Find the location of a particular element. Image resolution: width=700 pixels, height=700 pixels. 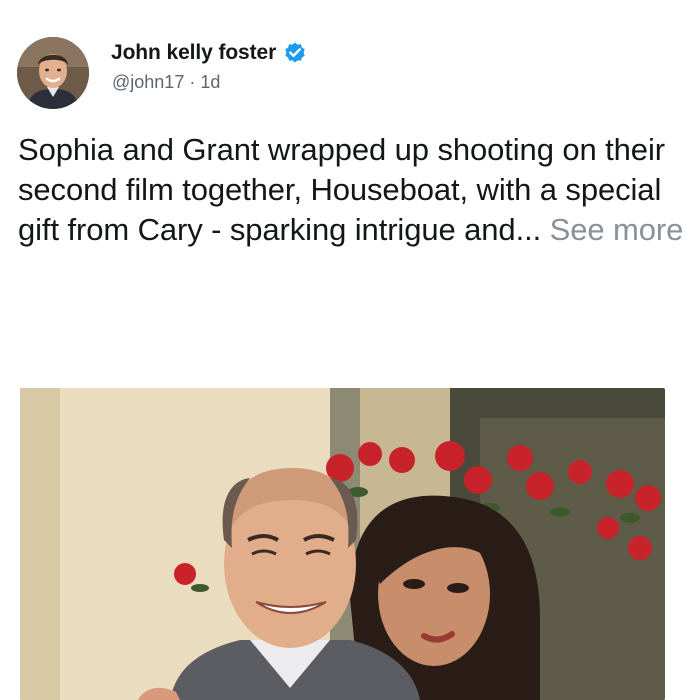

author-name-row: John kelly foster is located at coordinates (209, 53).